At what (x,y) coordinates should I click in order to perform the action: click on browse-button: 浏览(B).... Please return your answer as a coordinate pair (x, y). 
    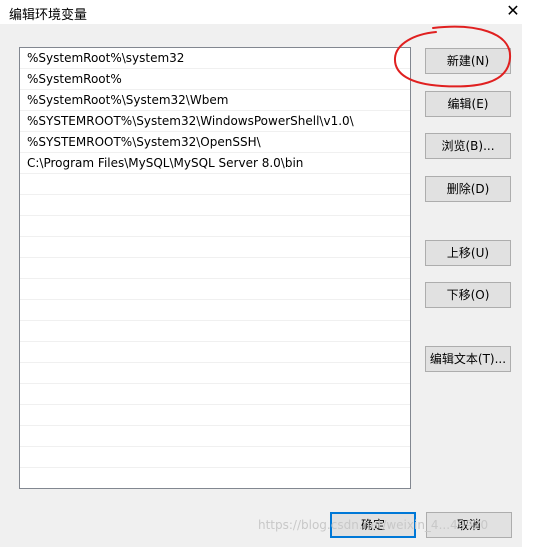
    Looking at the image, I should click on (468, 146).